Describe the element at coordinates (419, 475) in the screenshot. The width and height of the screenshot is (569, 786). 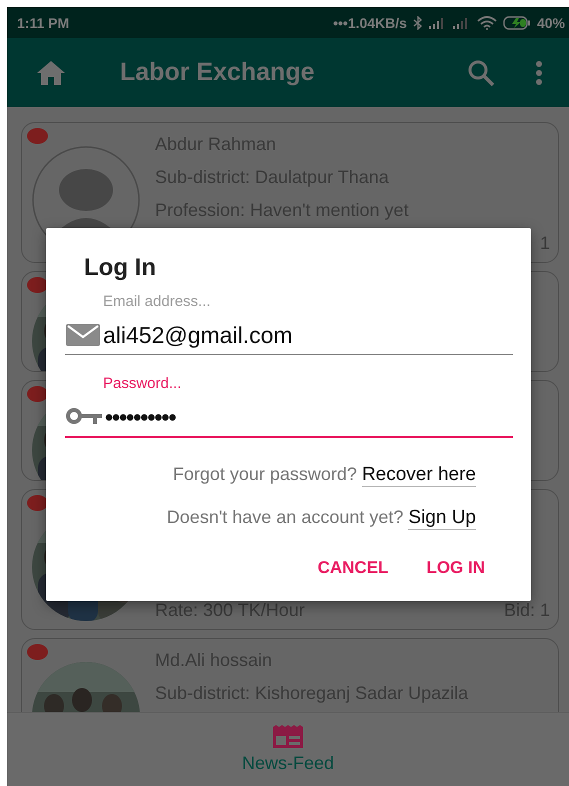
I see `link: Recover here` at that location.